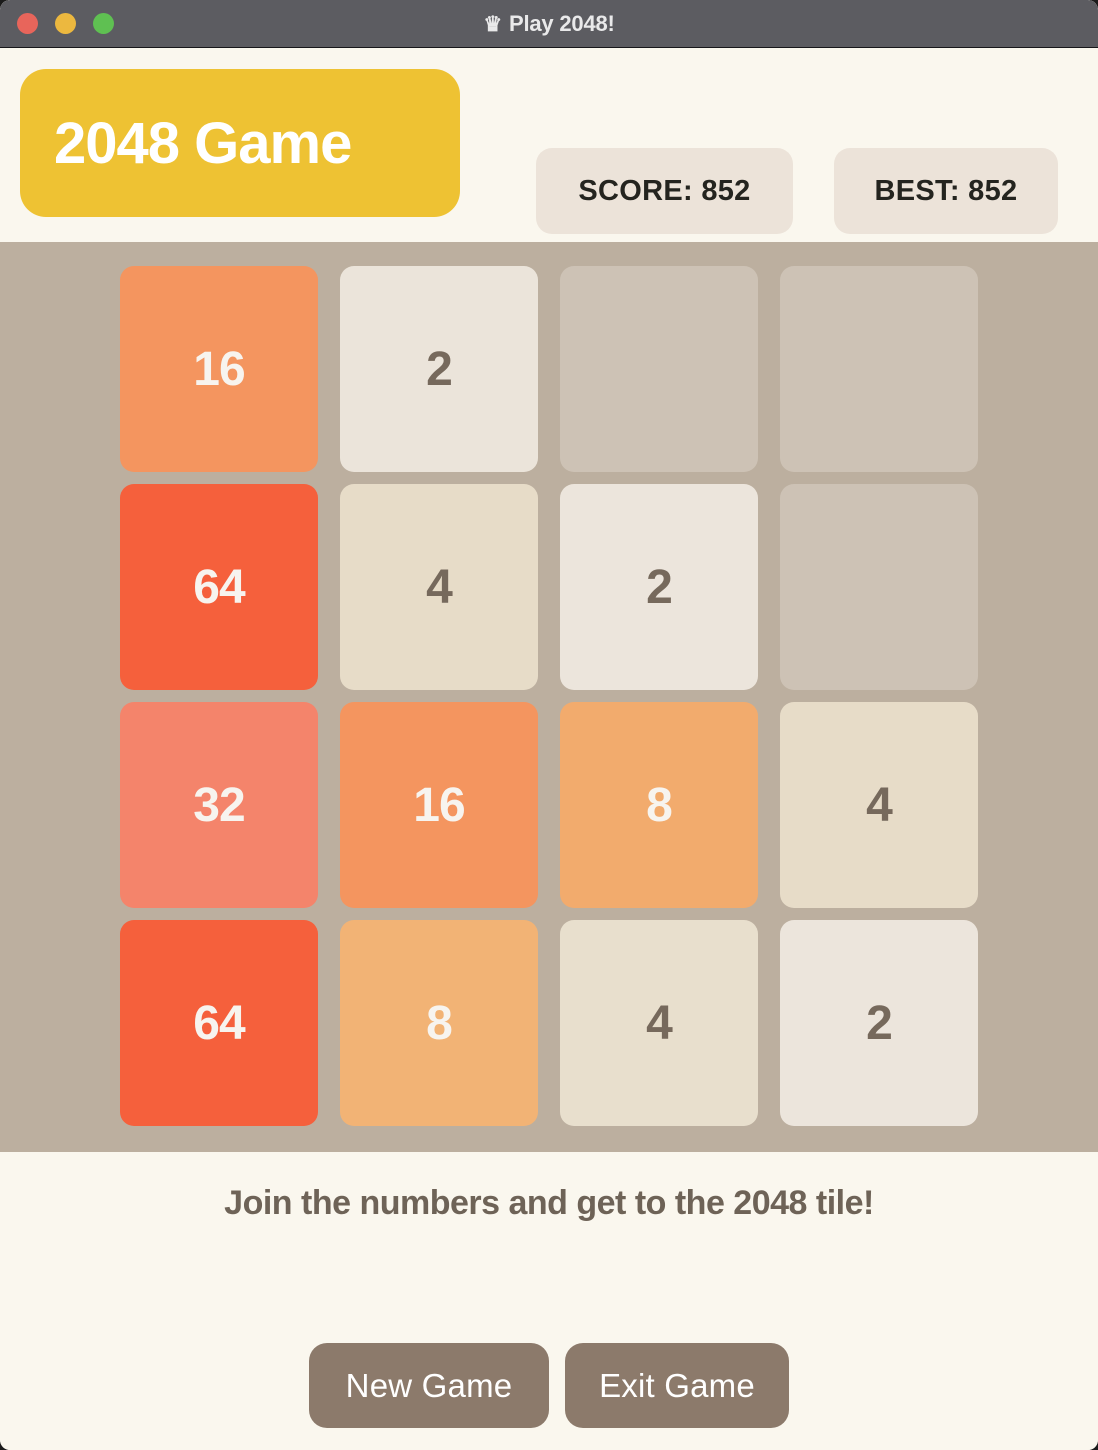 The image size is (1098, 1450). I want to click on footer-button-row: New Game Exit Game, so click(549, 1385).